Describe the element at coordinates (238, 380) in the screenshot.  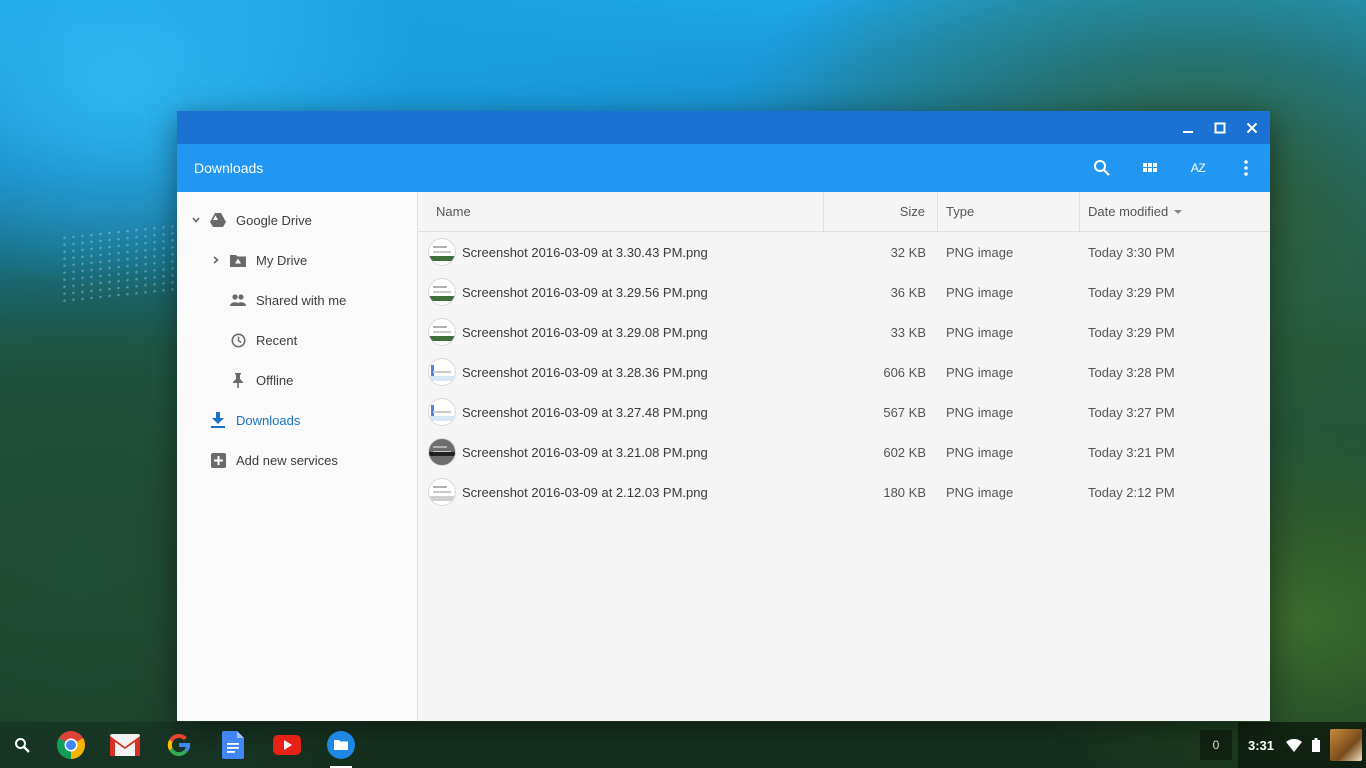
I see `pin-icon` at that location.